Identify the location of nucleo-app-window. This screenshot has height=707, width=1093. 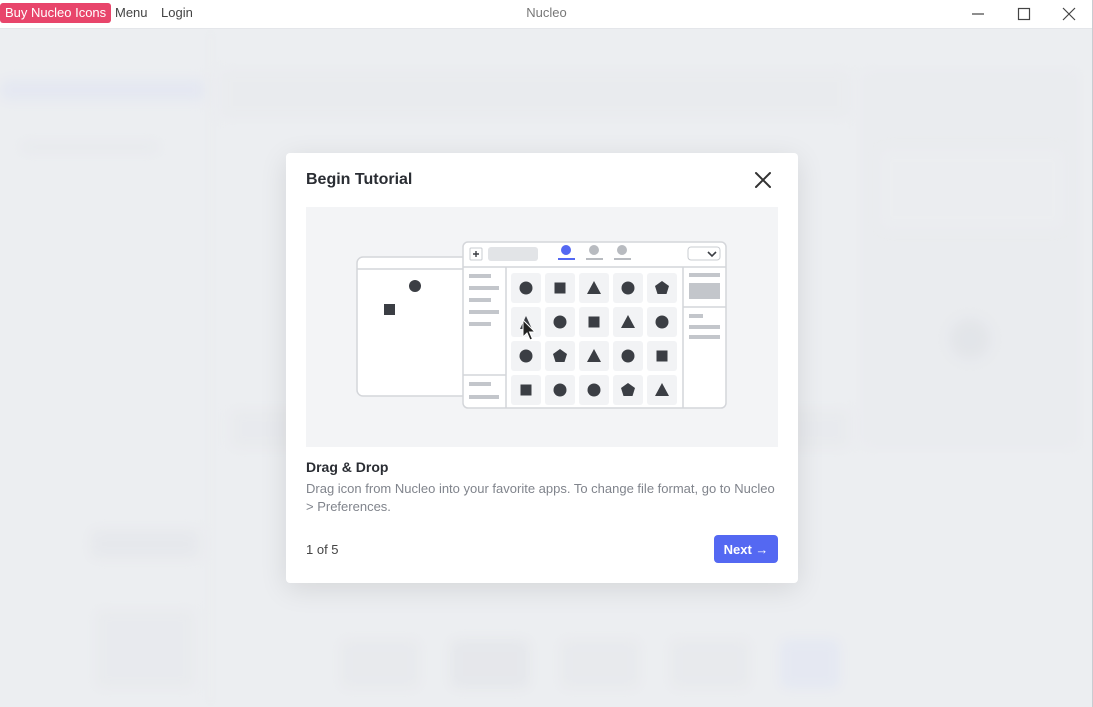
(594, 325).